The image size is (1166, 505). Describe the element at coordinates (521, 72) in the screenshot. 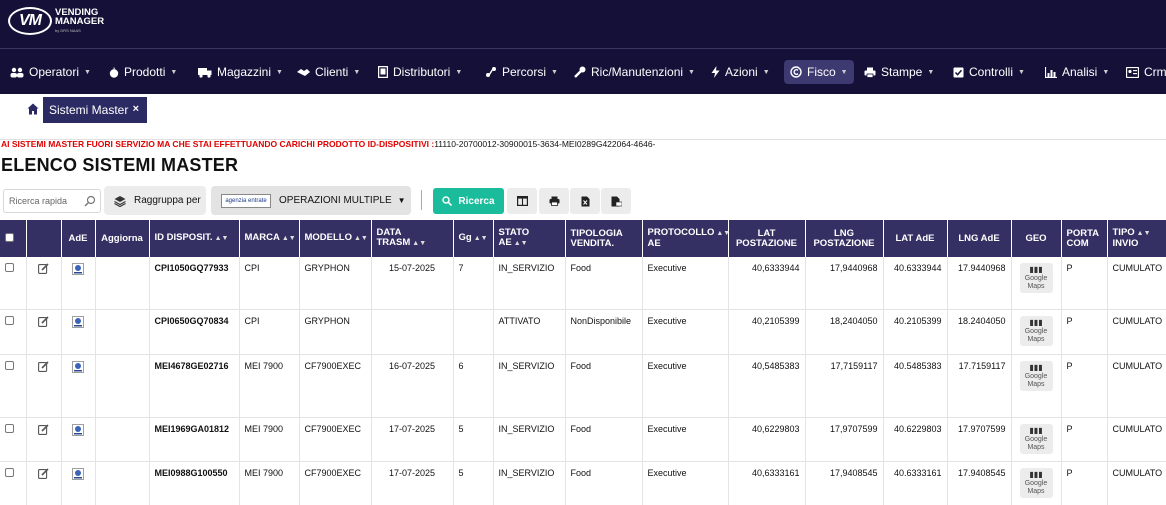

I see `nav-percorsi: Percorsi ▼` at that location.